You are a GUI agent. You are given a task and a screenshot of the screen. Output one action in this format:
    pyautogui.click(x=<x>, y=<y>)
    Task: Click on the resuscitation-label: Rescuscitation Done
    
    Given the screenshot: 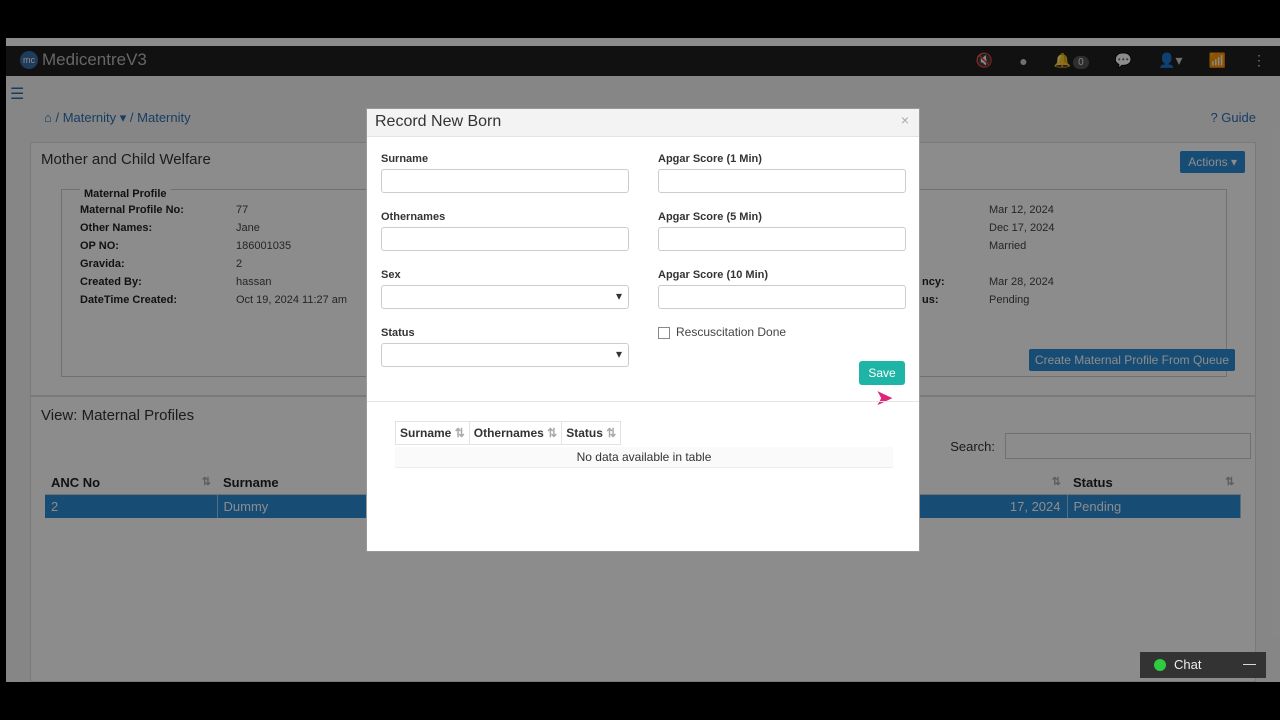 What is the action you would take?
    pyautogui.click(x=731, y=332)
    